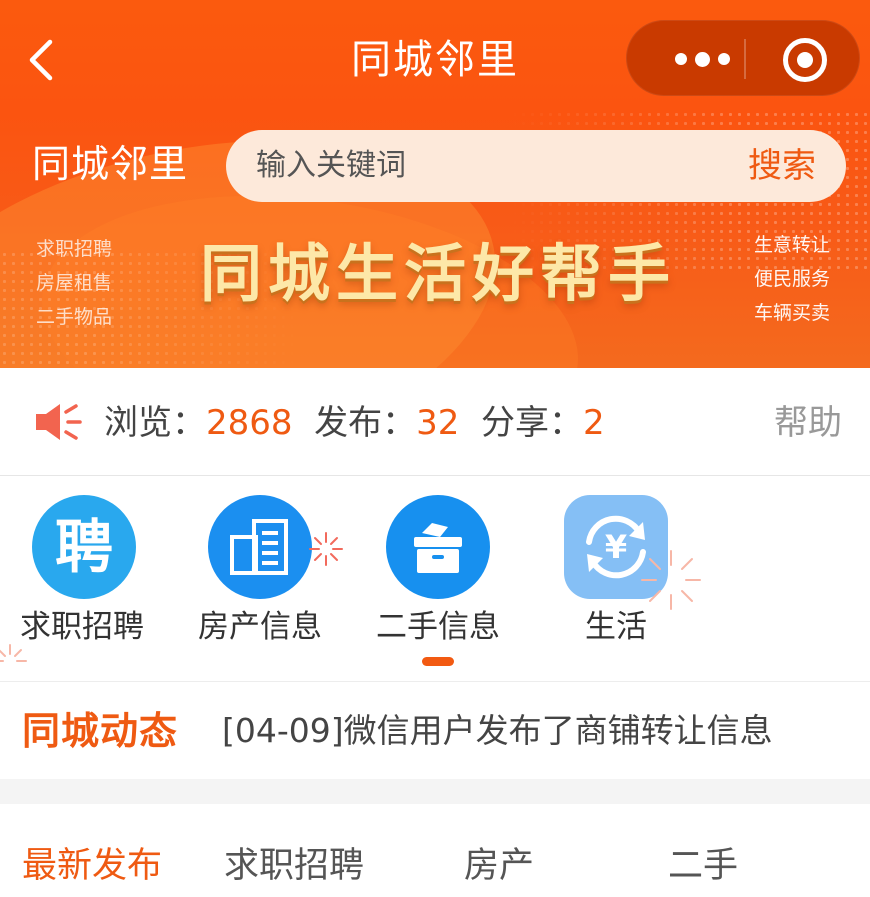 The height and width of the screenshot is (897, 870). What do you see at coordinates (92, 866) in the screenshot?
I see `tab-latest: 最新发布` at bounding box center [92, 866].